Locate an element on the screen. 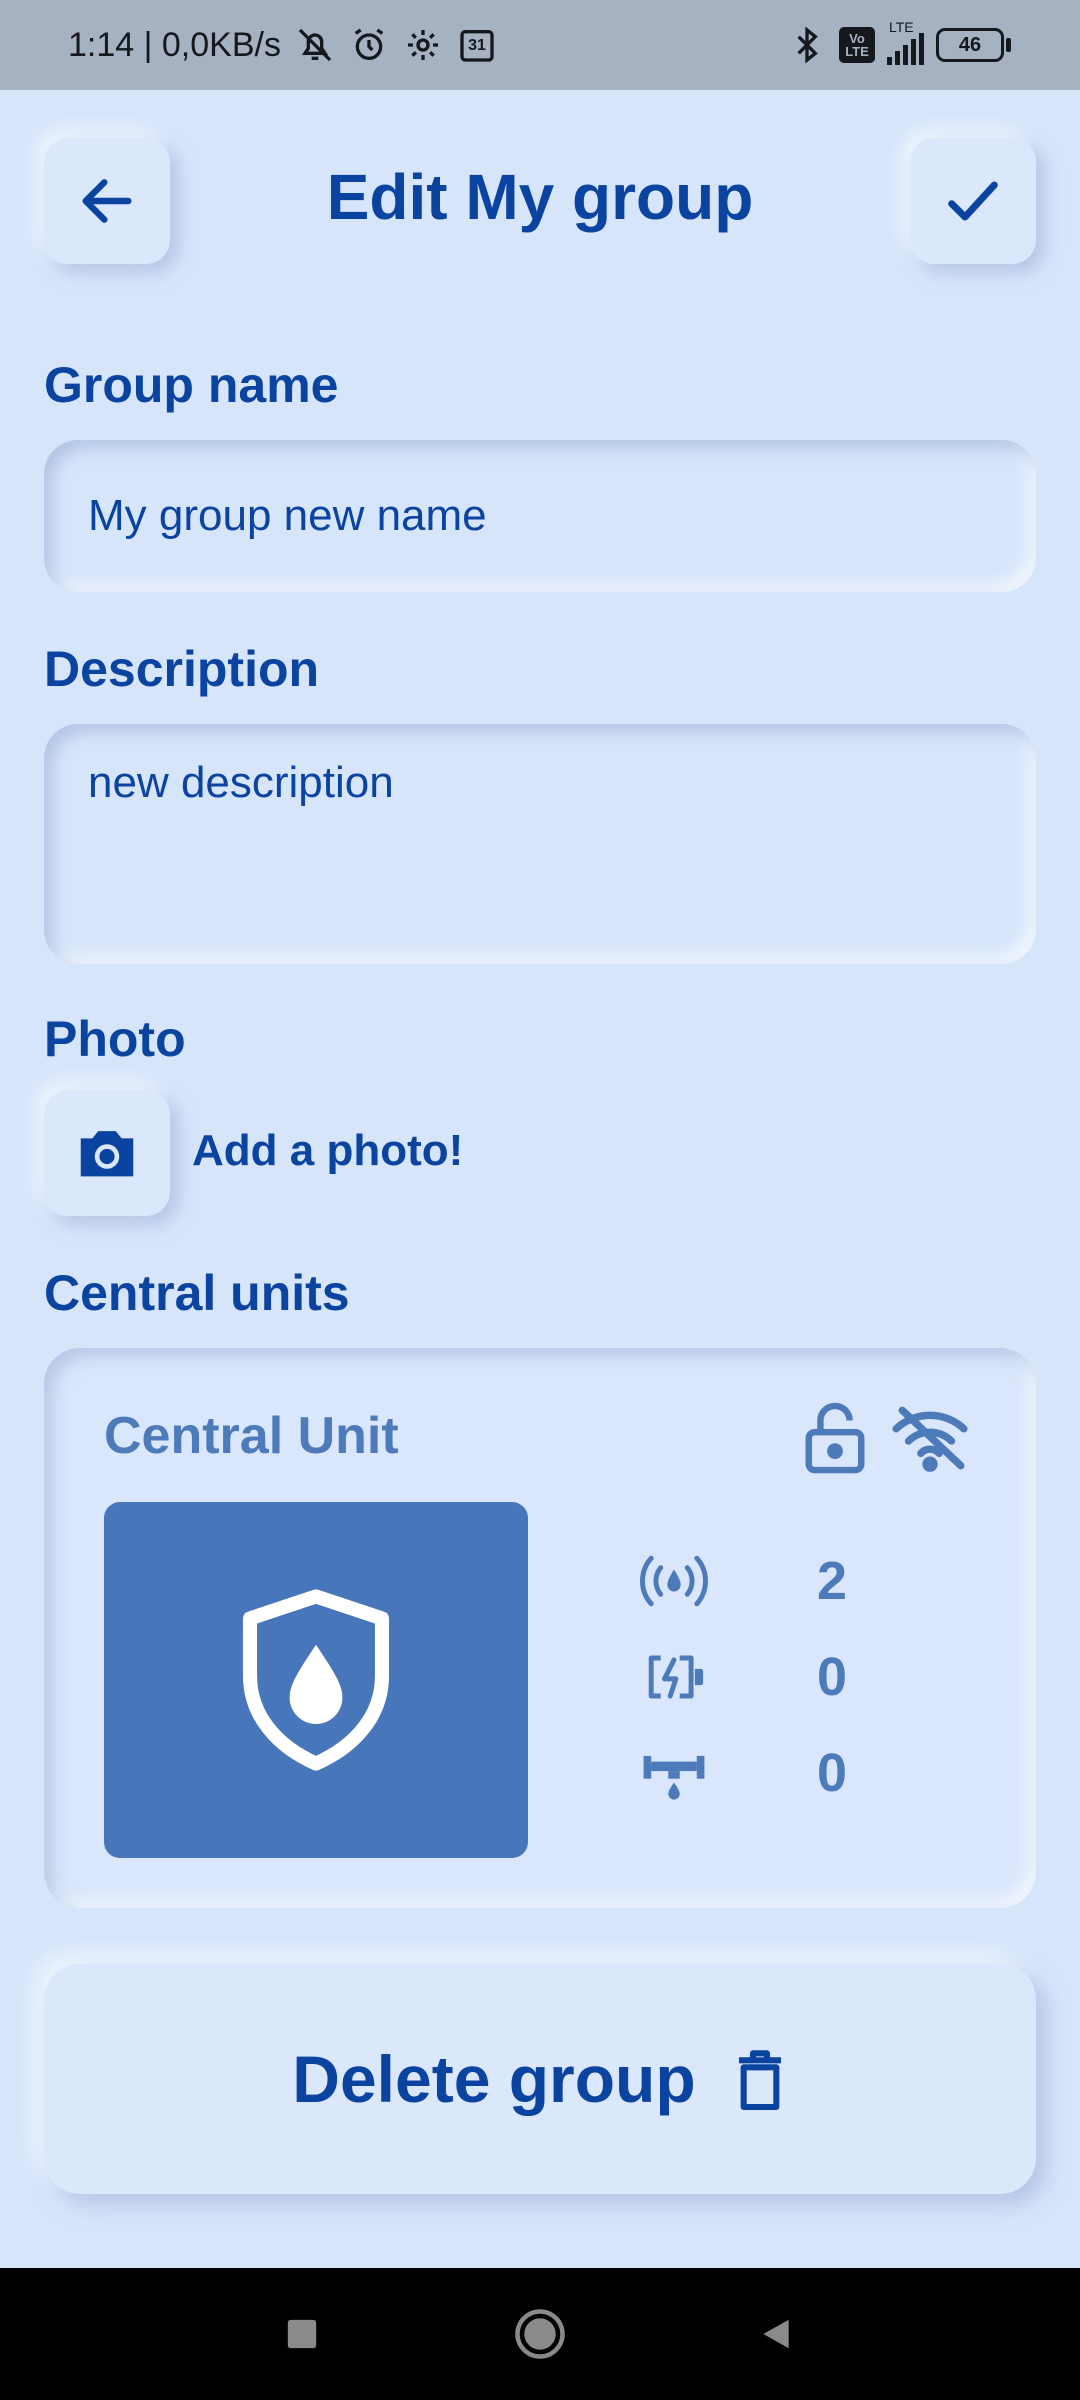 The width and height of the screenshot is (1080, 2400). delete-group-button: Delete group is located at coordinates (540, 2079).